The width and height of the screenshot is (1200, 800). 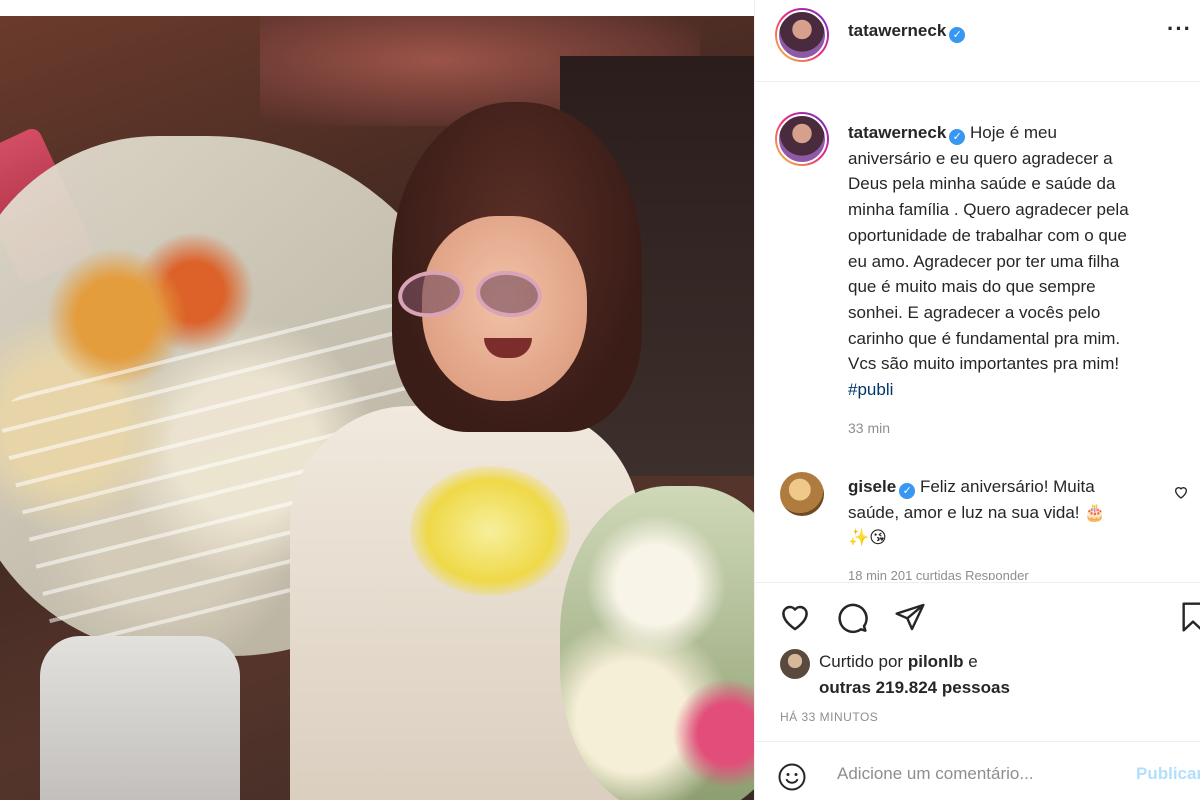 What do you see at coordinates (1168, 774) in the screenshot?
I see `publish-button: Publicar` at bounding box center [1168, 774].